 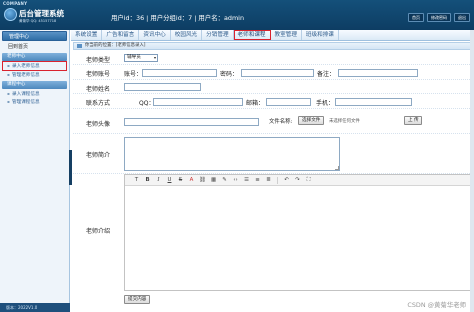 I want to click on account-field-label: 账号：, so click(x=133, y=74).